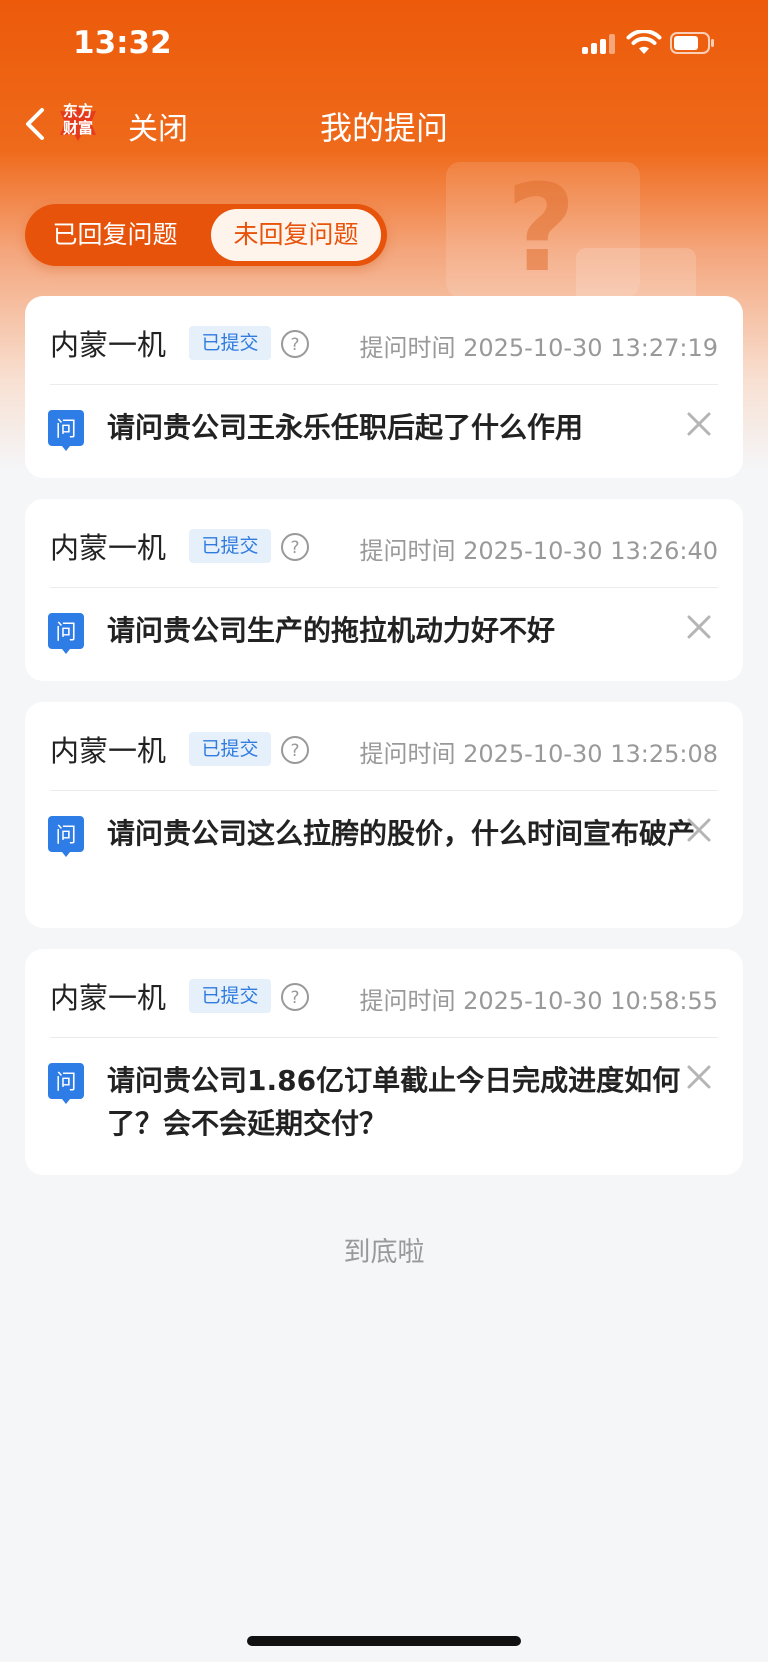  Describe the element at coordinates (384, 1641) in the screenshot. I see `home-indicator` at that location.